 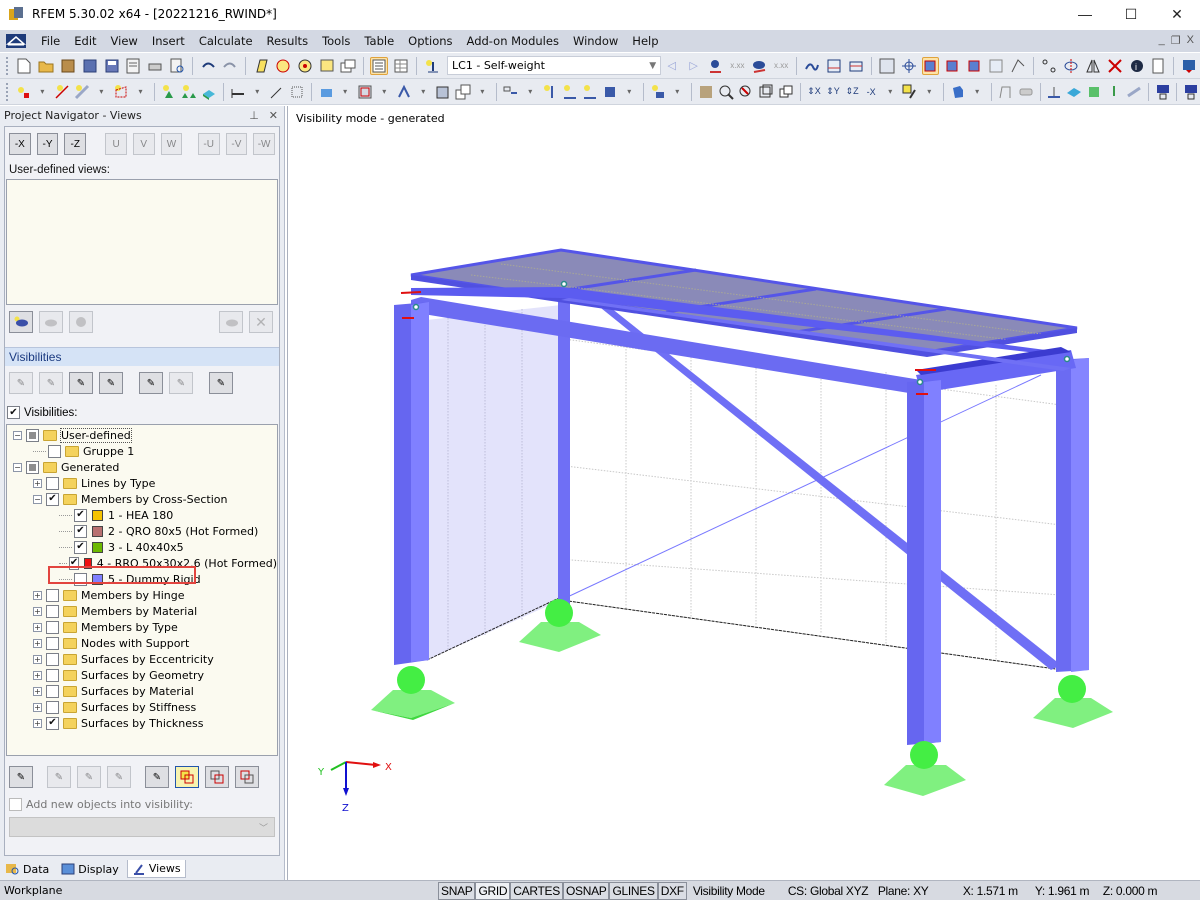 I want to click on undo-icon, so click(x=208, y=66).